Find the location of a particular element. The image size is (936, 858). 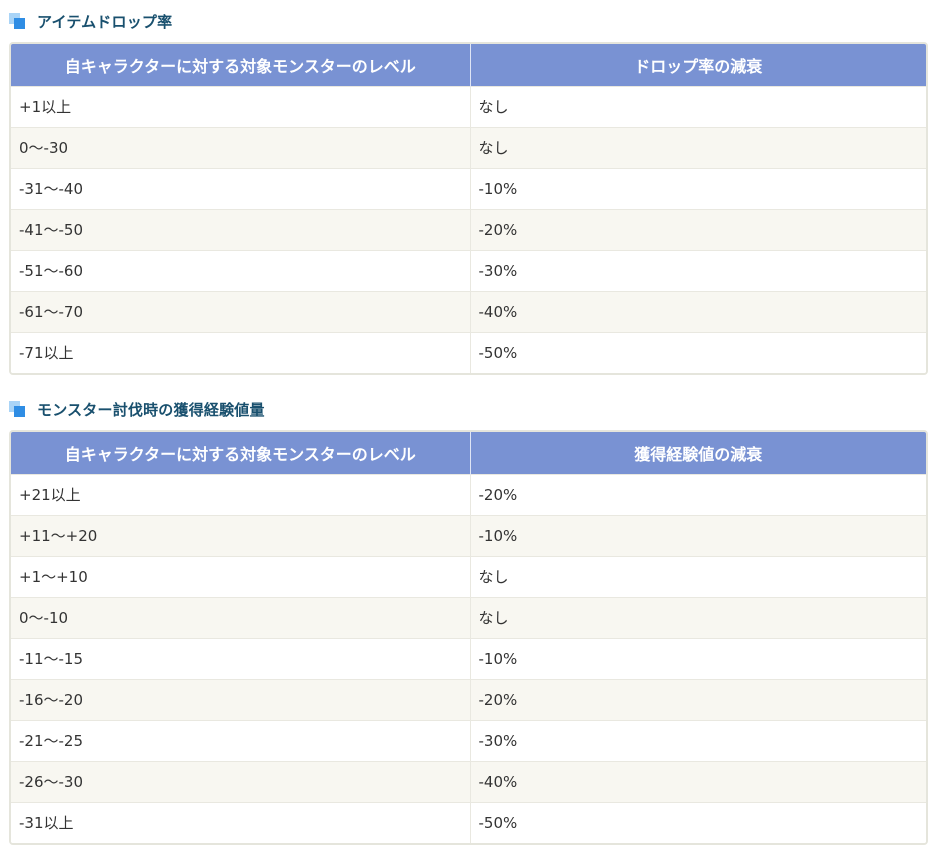

cell-level: -51〜-60 is located at coordinates (241, 270).